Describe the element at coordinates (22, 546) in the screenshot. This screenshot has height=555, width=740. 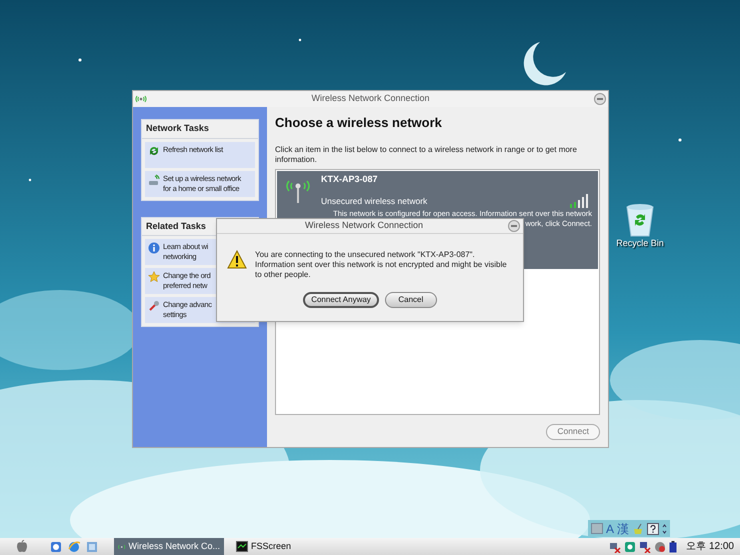
I see `apple-icon` at that location.